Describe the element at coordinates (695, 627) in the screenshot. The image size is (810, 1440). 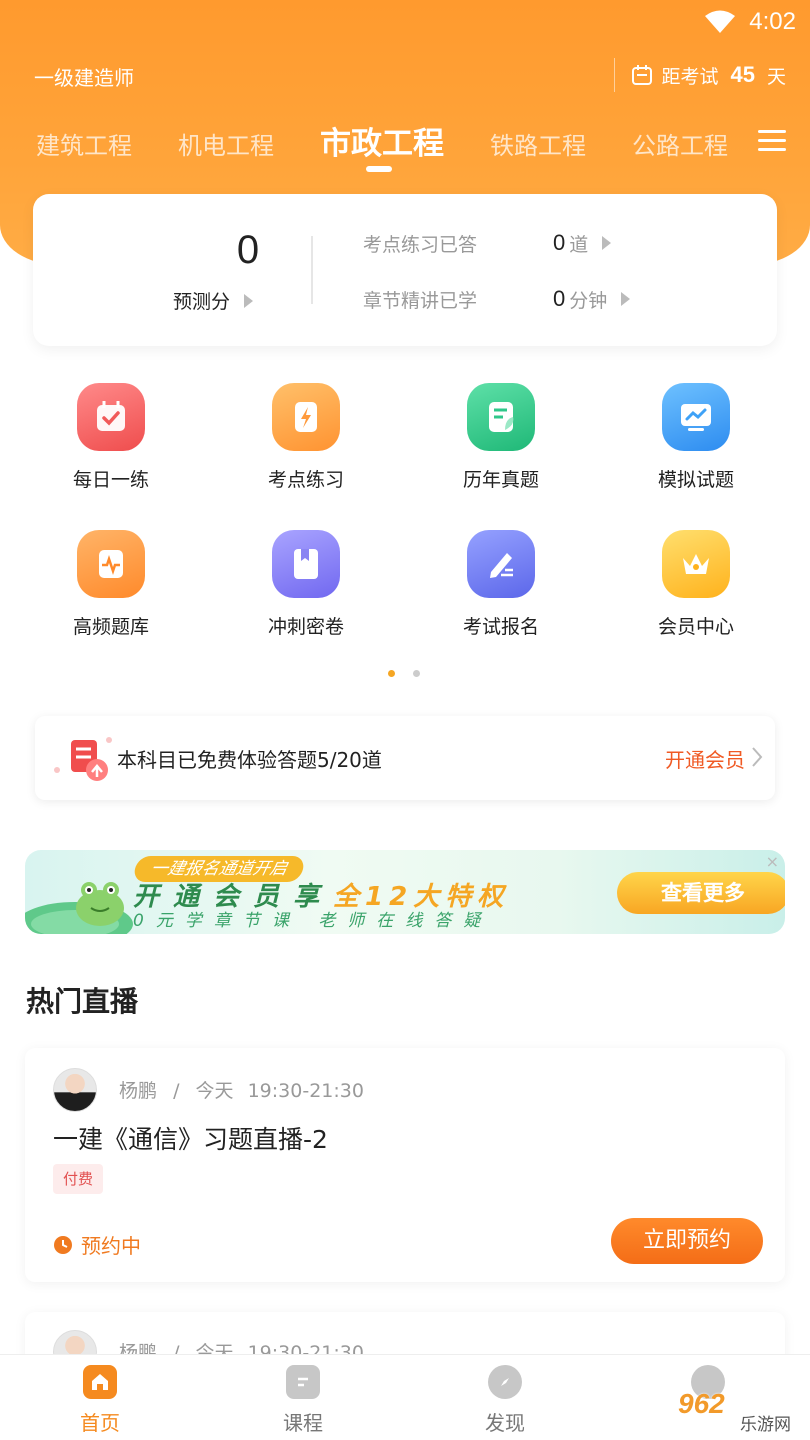
I see `grid-label: 会员中心` at that location.